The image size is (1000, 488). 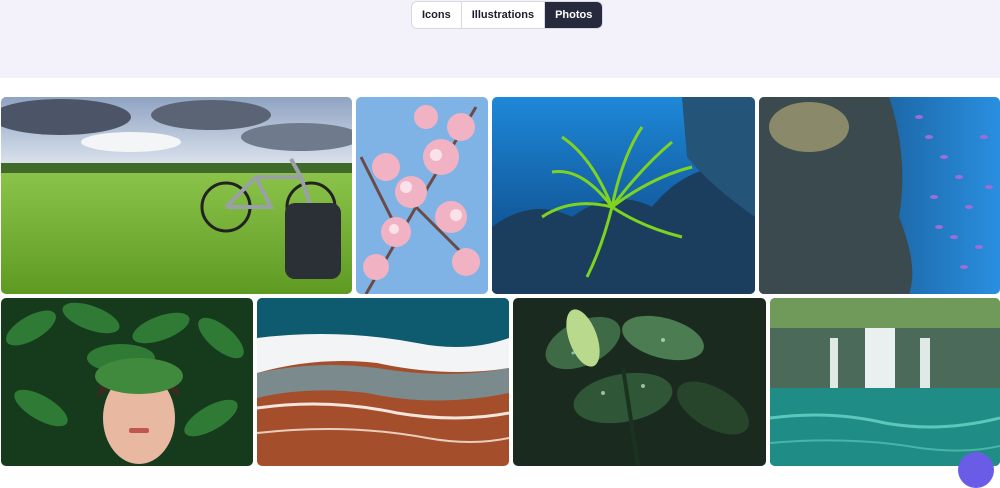 What do you see at coordinates (639, 382) in the screenshot?
I see `photo-wet-green-leaves` at bounding box center [639, 382].